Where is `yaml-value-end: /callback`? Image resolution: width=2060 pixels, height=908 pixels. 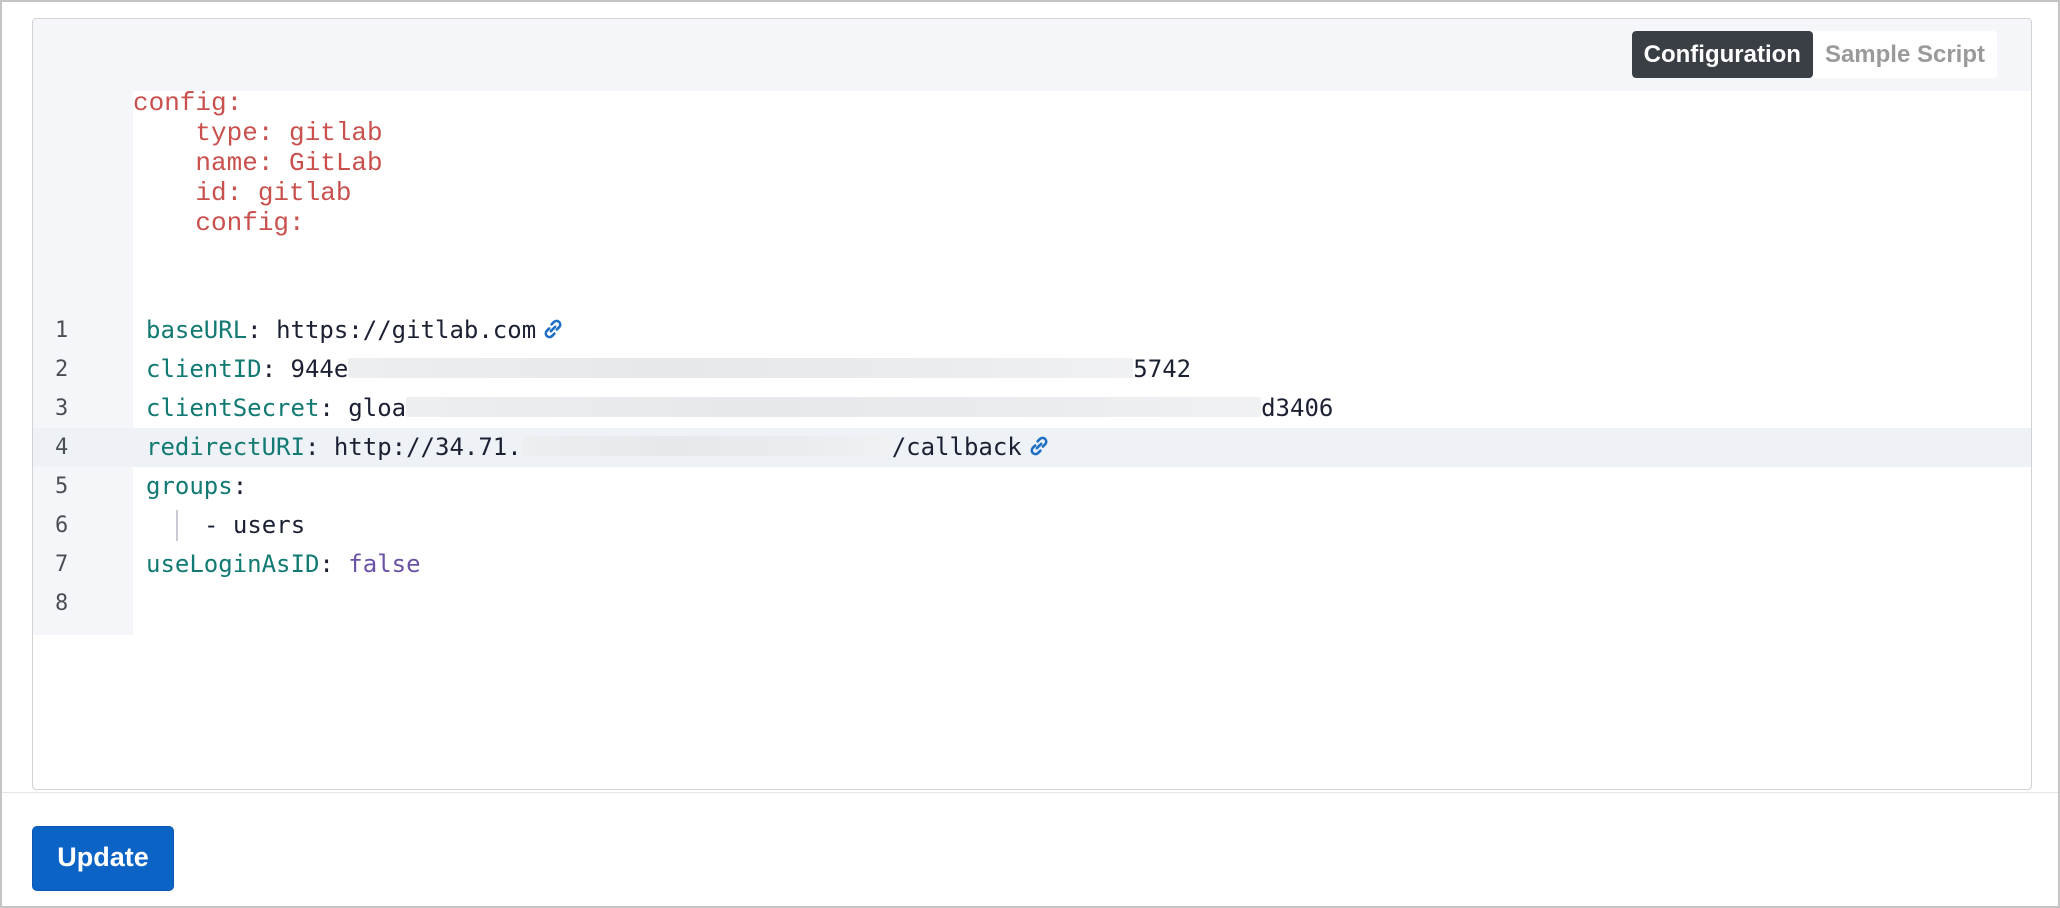
yaml-value-end: /callback is located at coordinates (956, 447).